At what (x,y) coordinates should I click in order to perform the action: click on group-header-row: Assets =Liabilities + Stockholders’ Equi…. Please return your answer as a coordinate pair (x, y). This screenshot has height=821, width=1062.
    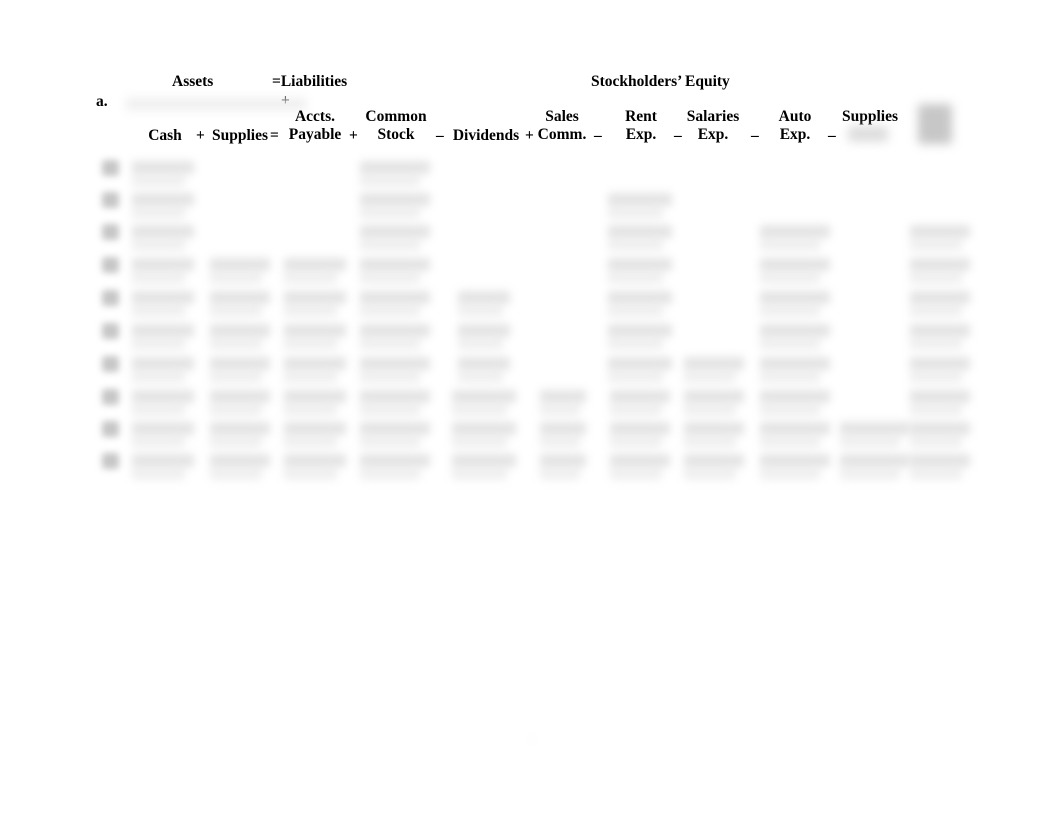
    Looking at the image, I should click on (531, 91).